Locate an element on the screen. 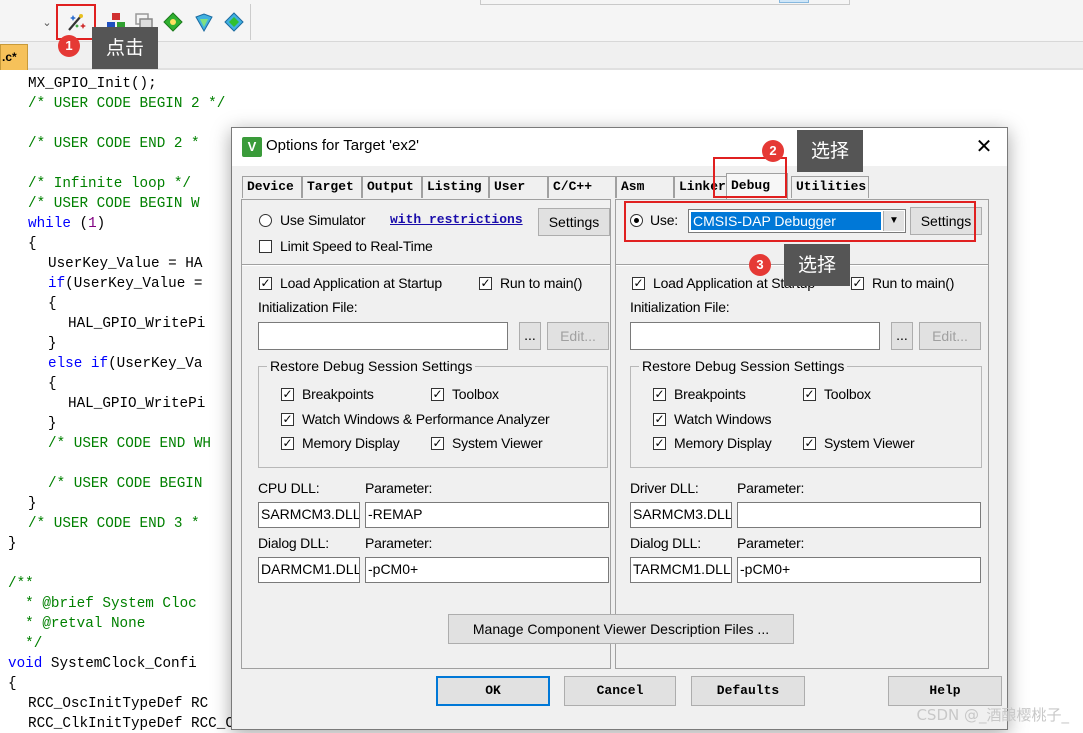  tab-target: Target is located at coordinates (332, 187).